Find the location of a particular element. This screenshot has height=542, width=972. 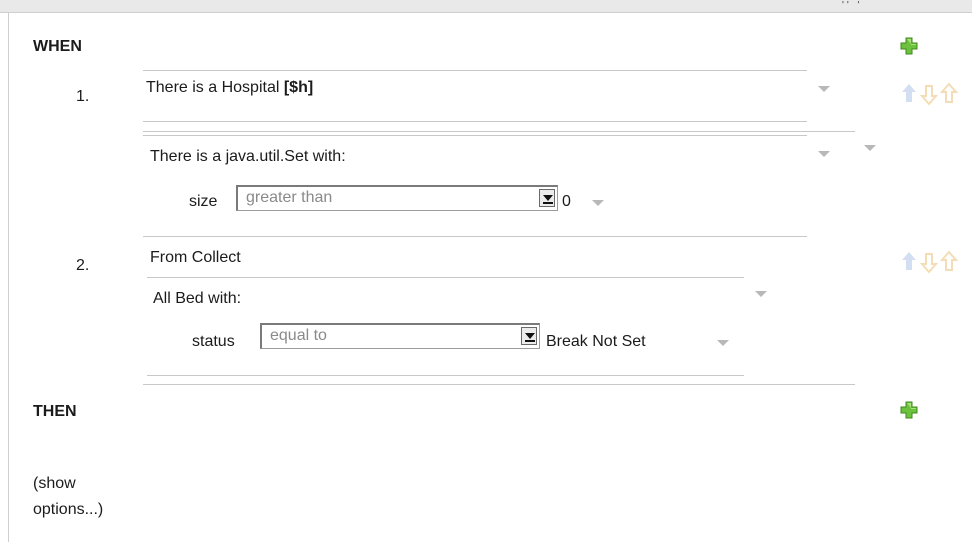

operator-select: greater than is located at coordinates (397, 198).